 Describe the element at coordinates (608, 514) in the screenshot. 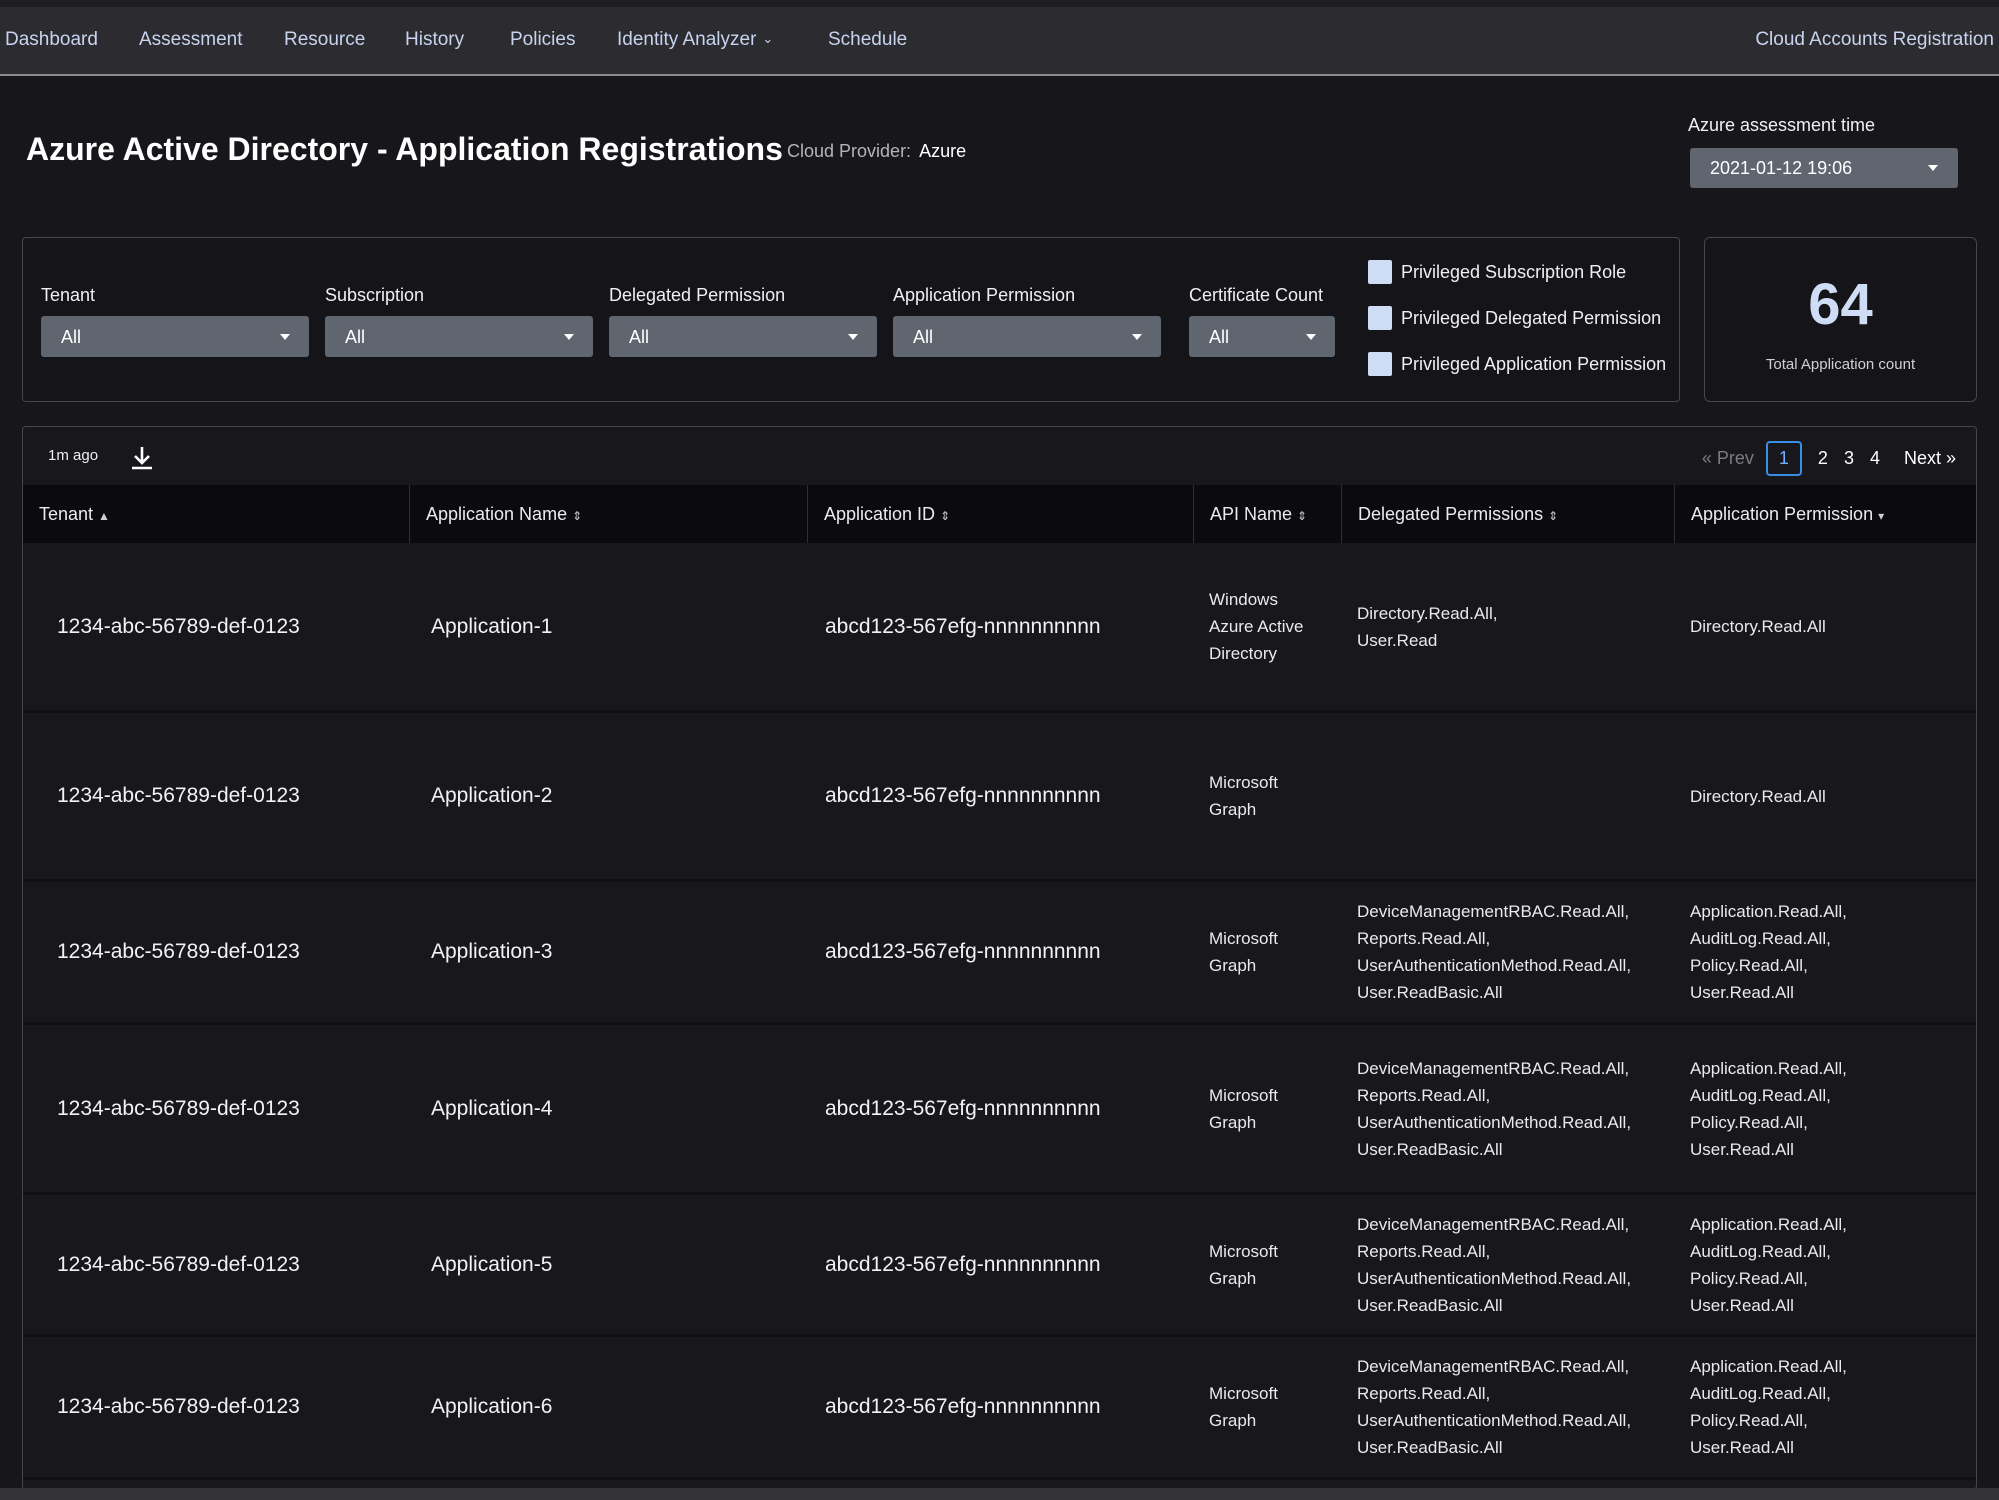

I see `column-header-application-name: Application Name ⇕` at that location.